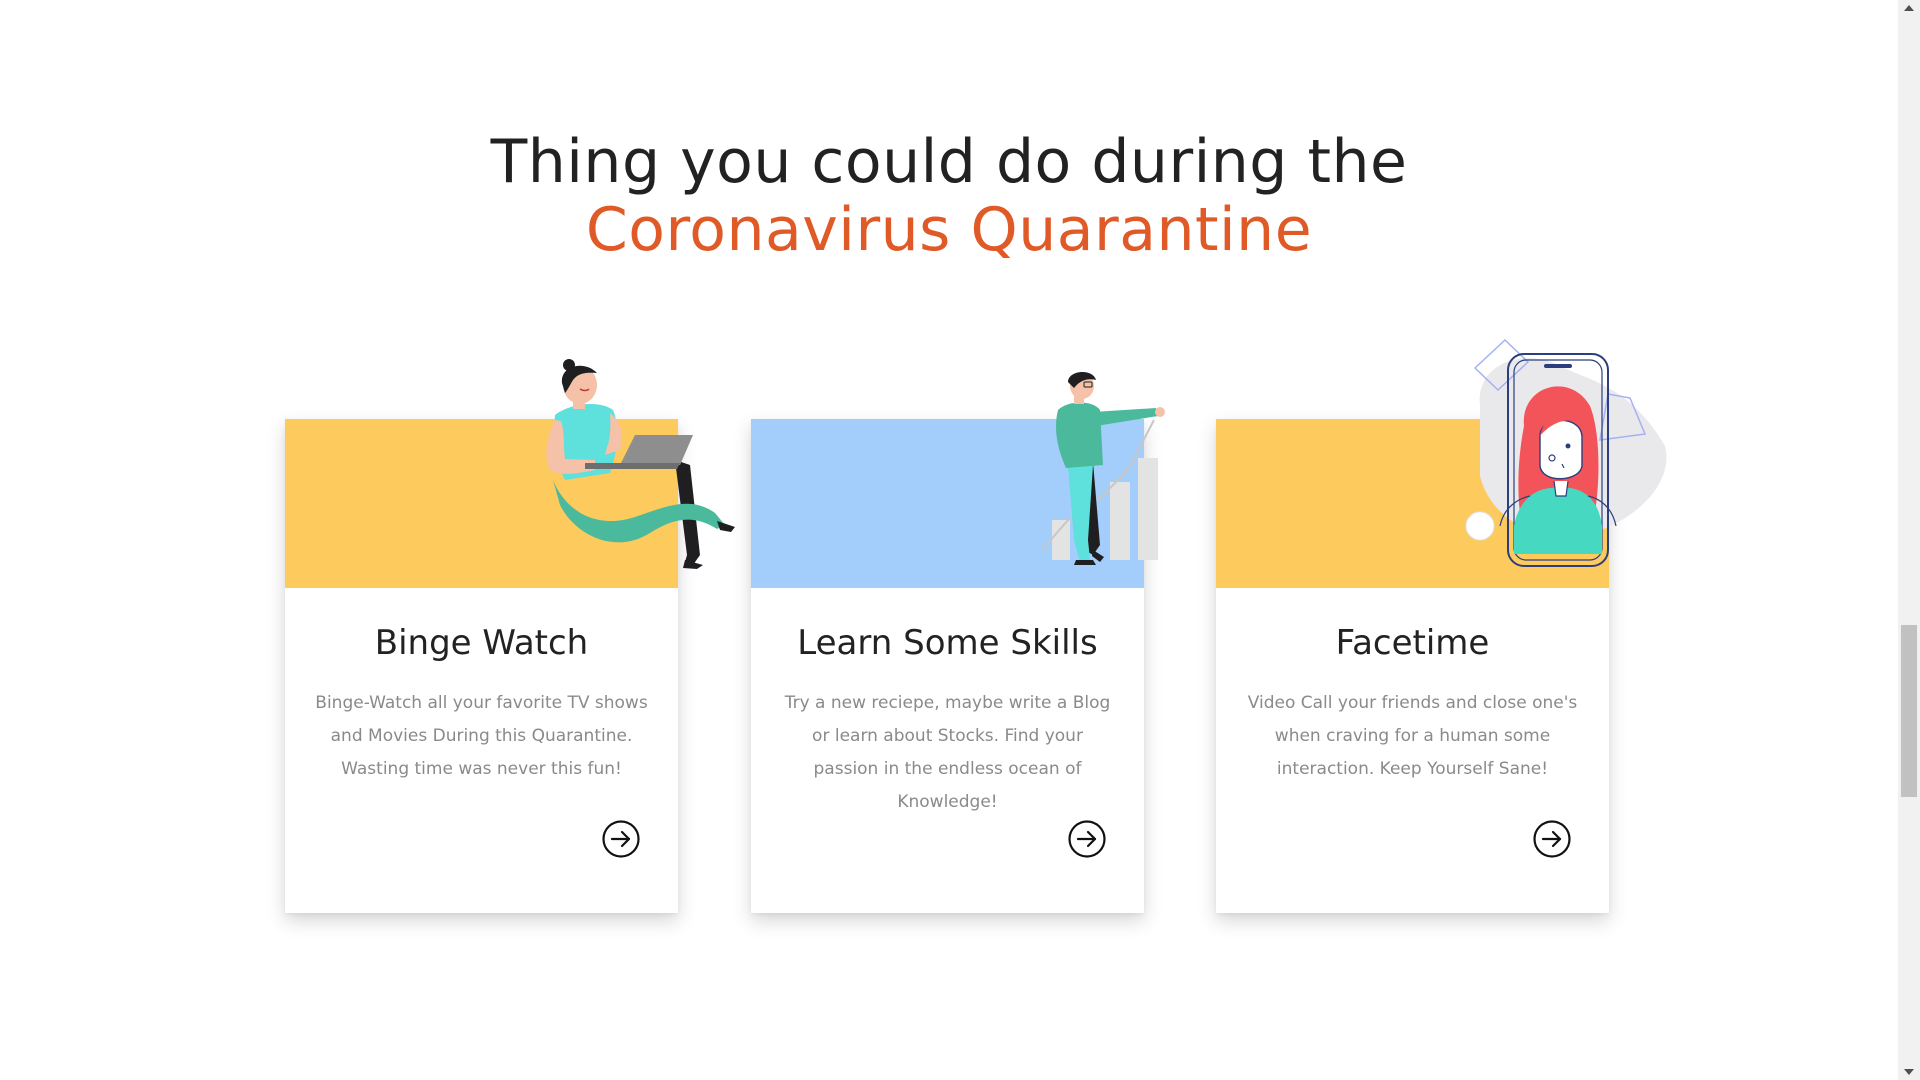 This screenshot has height=1080, width=1920. Describe the element at coordinates (1909, 711) in the screenshot. I see `scrollbar-thumb` at that location.